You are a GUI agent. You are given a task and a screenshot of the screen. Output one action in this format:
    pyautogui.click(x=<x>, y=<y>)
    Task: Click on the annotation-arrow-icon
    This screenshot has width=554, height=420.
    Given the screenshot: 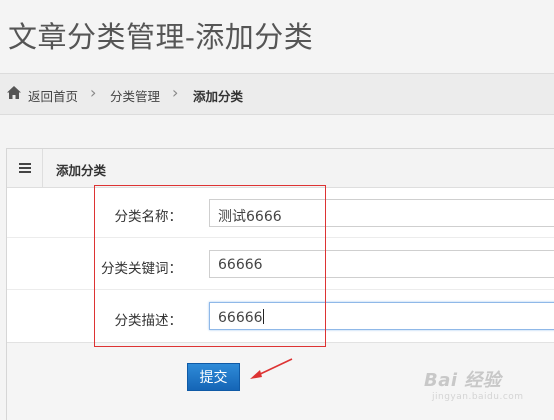 What is the action you would take?
    pyautogui.click(x=271, y=368)
    